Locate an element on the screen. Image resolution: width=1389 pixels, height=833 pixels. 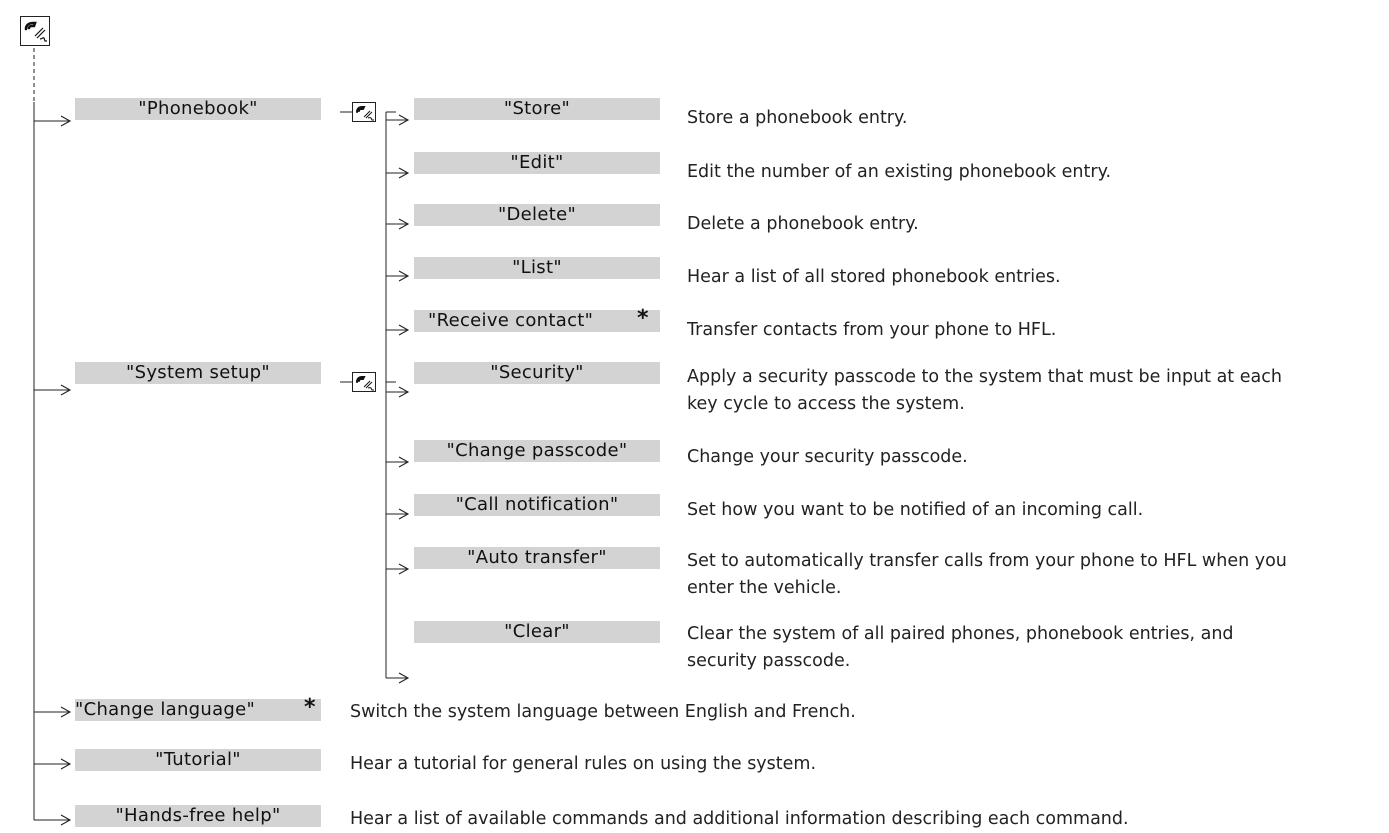
command-delete: "Delete" is located at coordinates (537, 215).